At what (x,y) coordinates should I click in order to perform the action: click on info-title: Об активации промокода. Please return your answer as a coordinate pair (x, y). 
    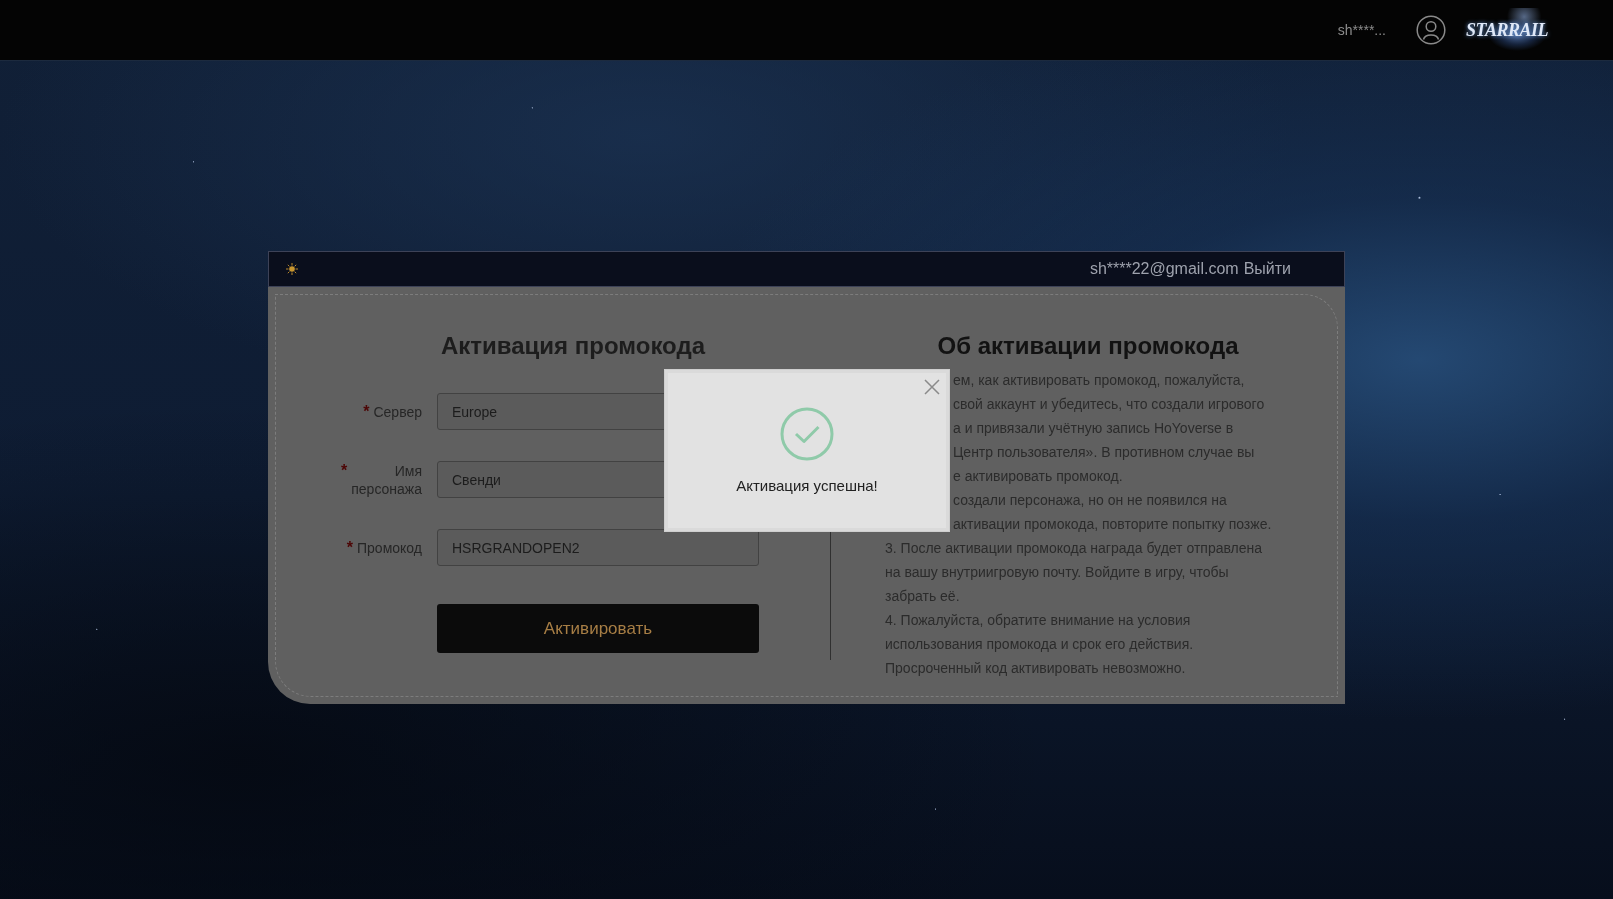
    Looking at the image, I should click on (1088, 346).